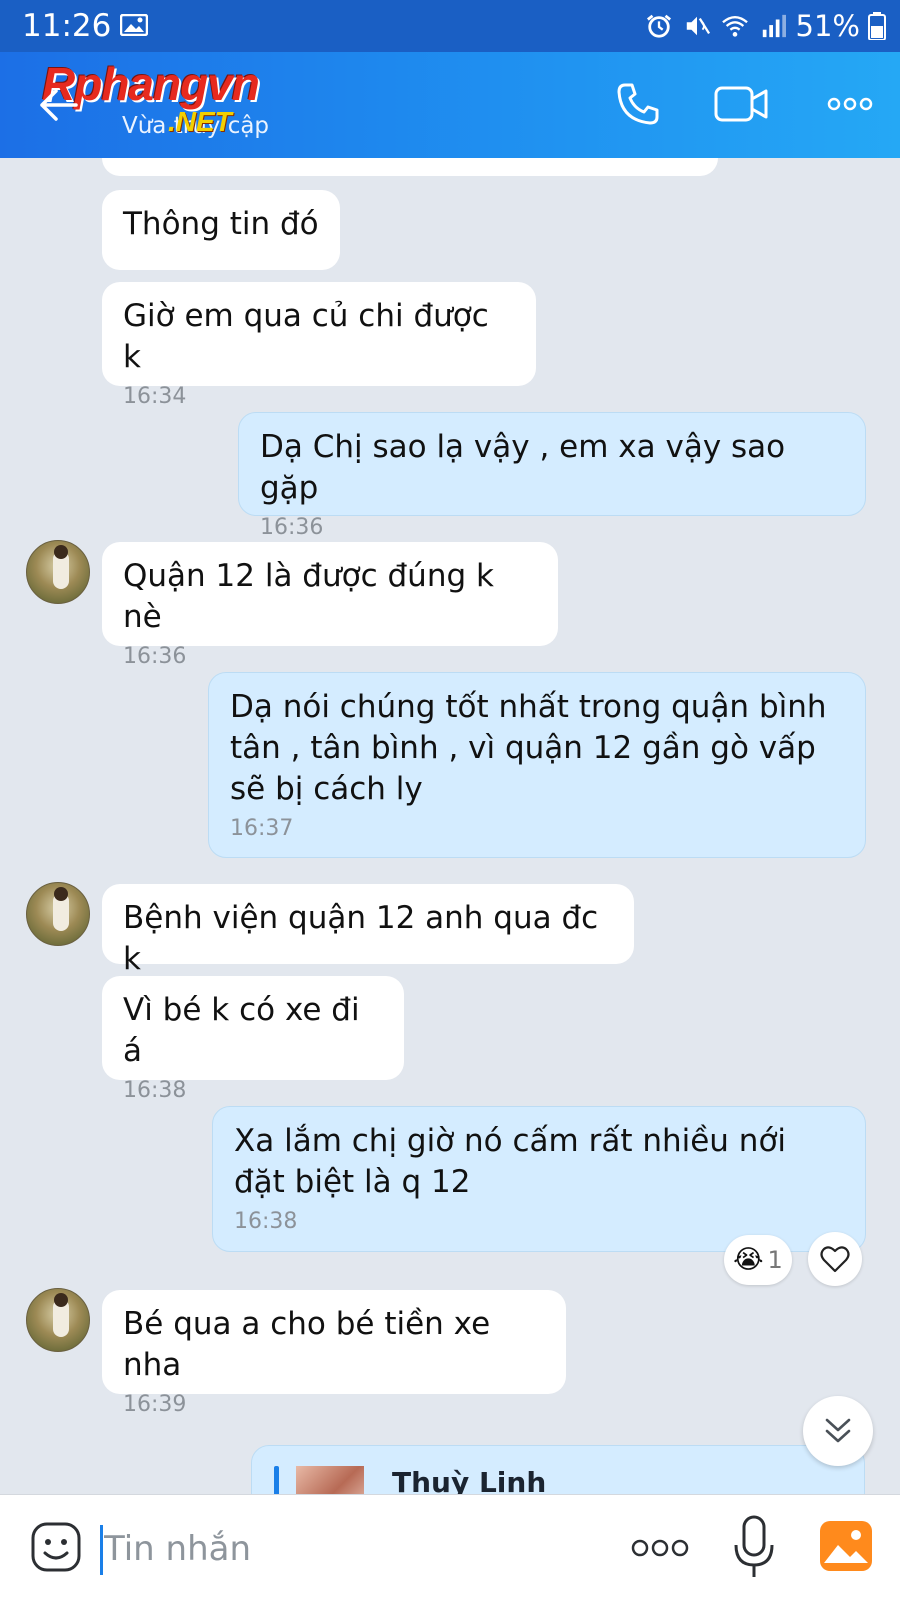 This screenshot has width=900, height=1601. Describe the element at coordinates (276, 1480) in the screenshot. I see `quote-indicator` at that location.